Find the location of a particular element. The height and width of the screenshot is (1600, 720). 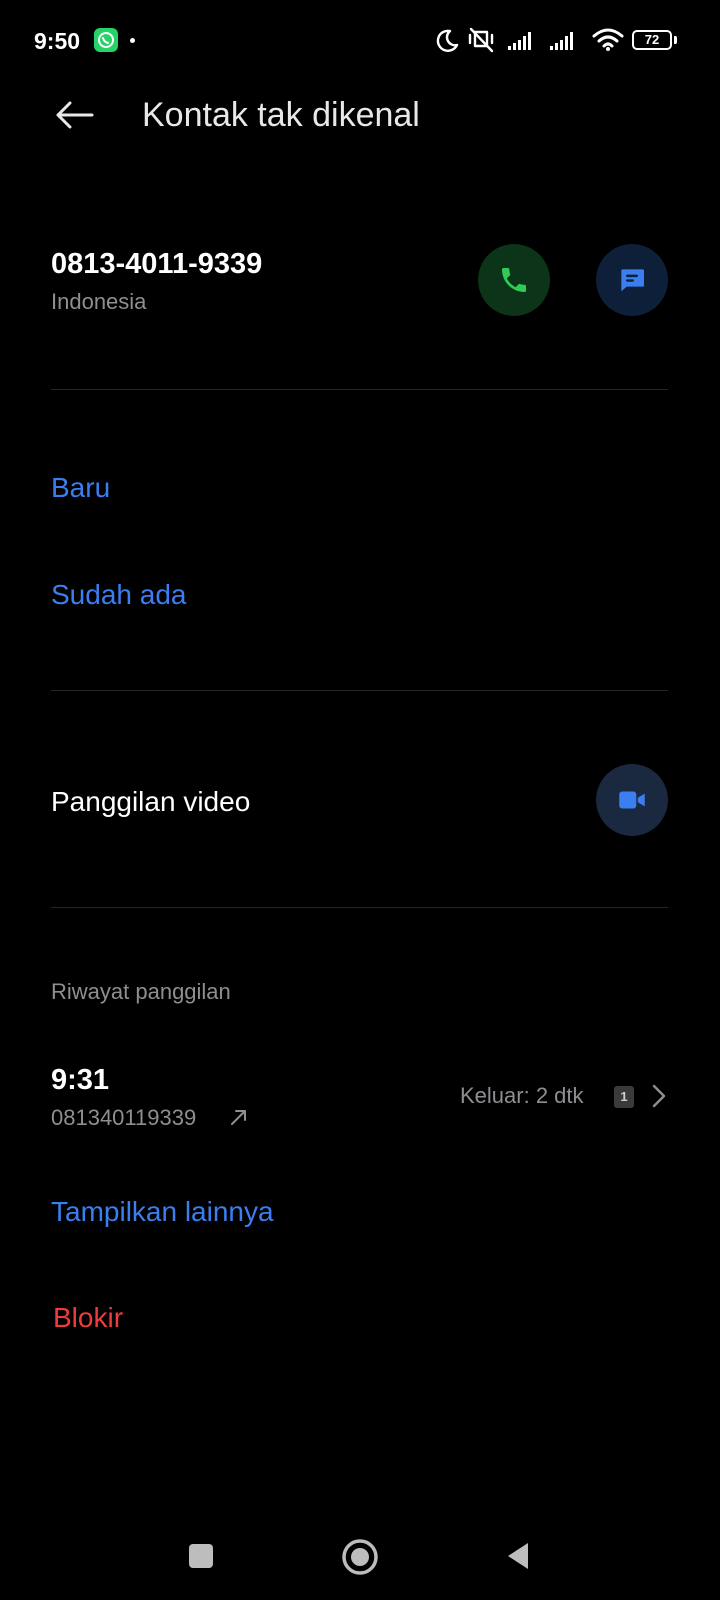

call-number: 081340119339 is located at coordinates (124, 1117).